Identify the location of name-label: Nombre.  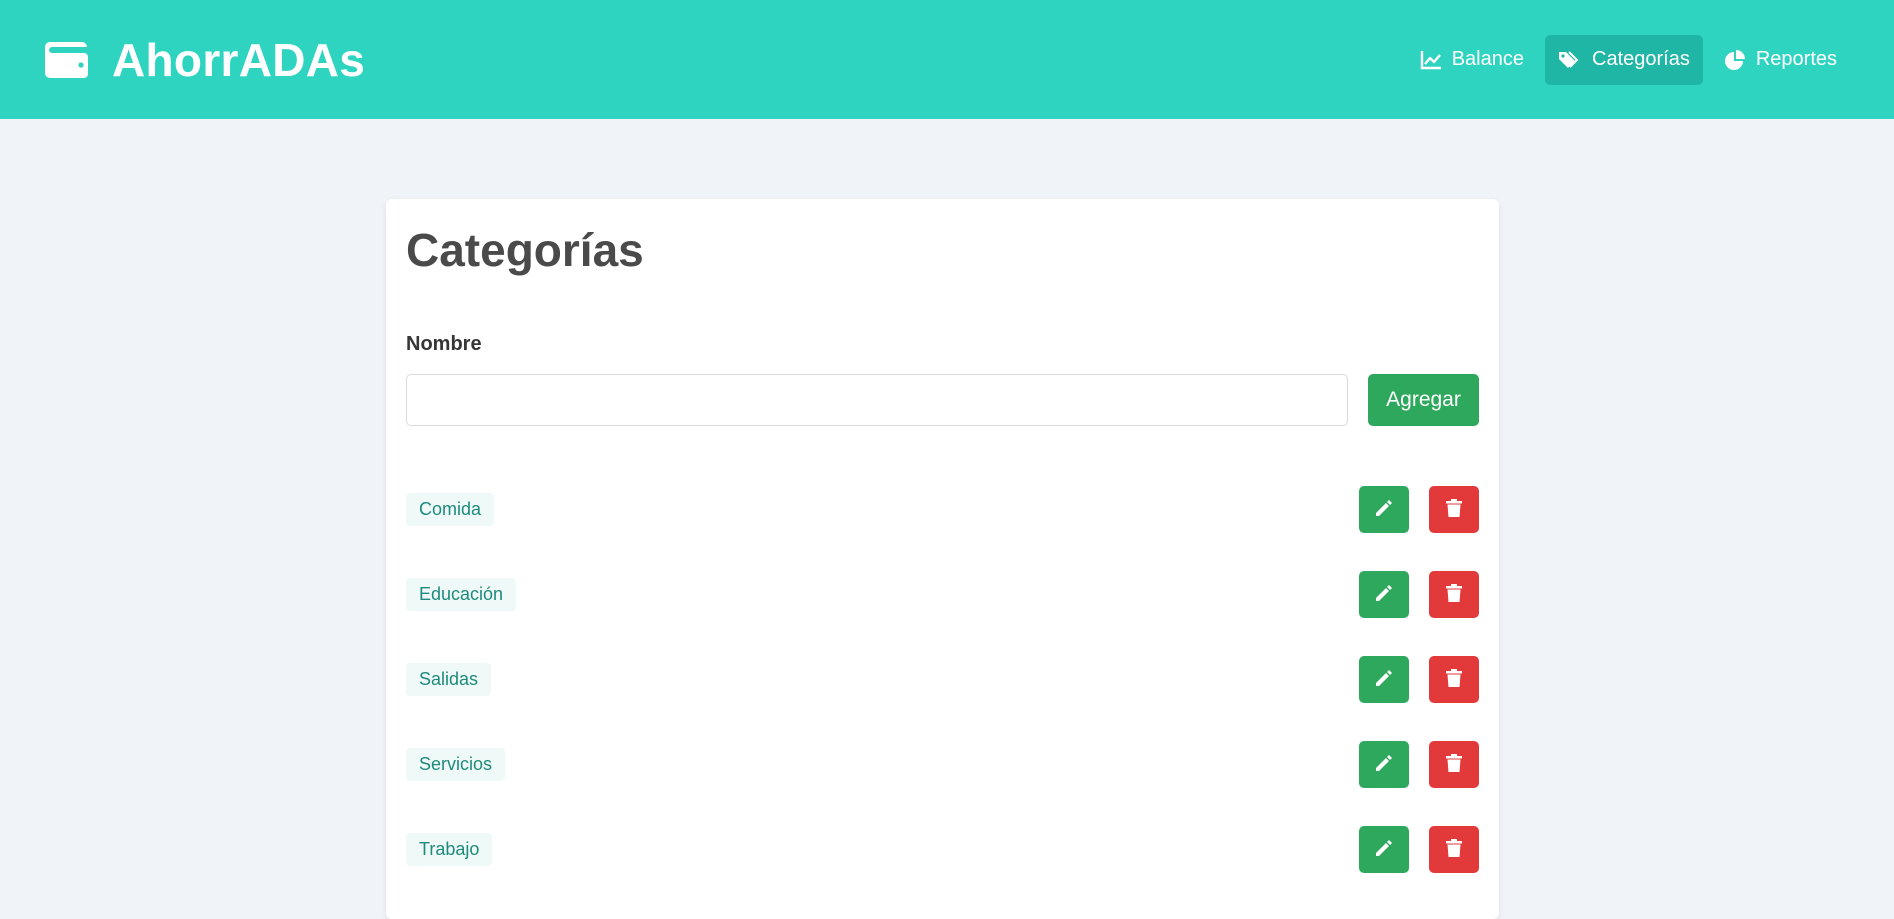
(444, 344).